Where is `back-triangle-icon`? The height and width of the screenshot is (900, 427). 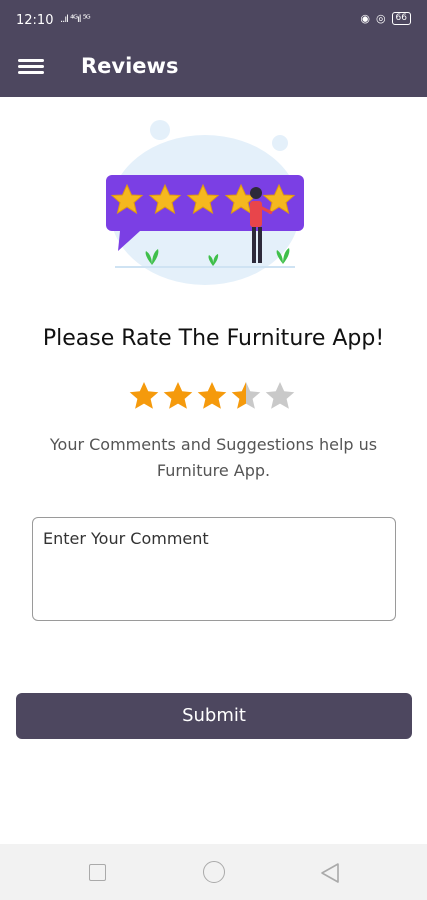
back-triangle-icon is located at coordinates (330, 873).